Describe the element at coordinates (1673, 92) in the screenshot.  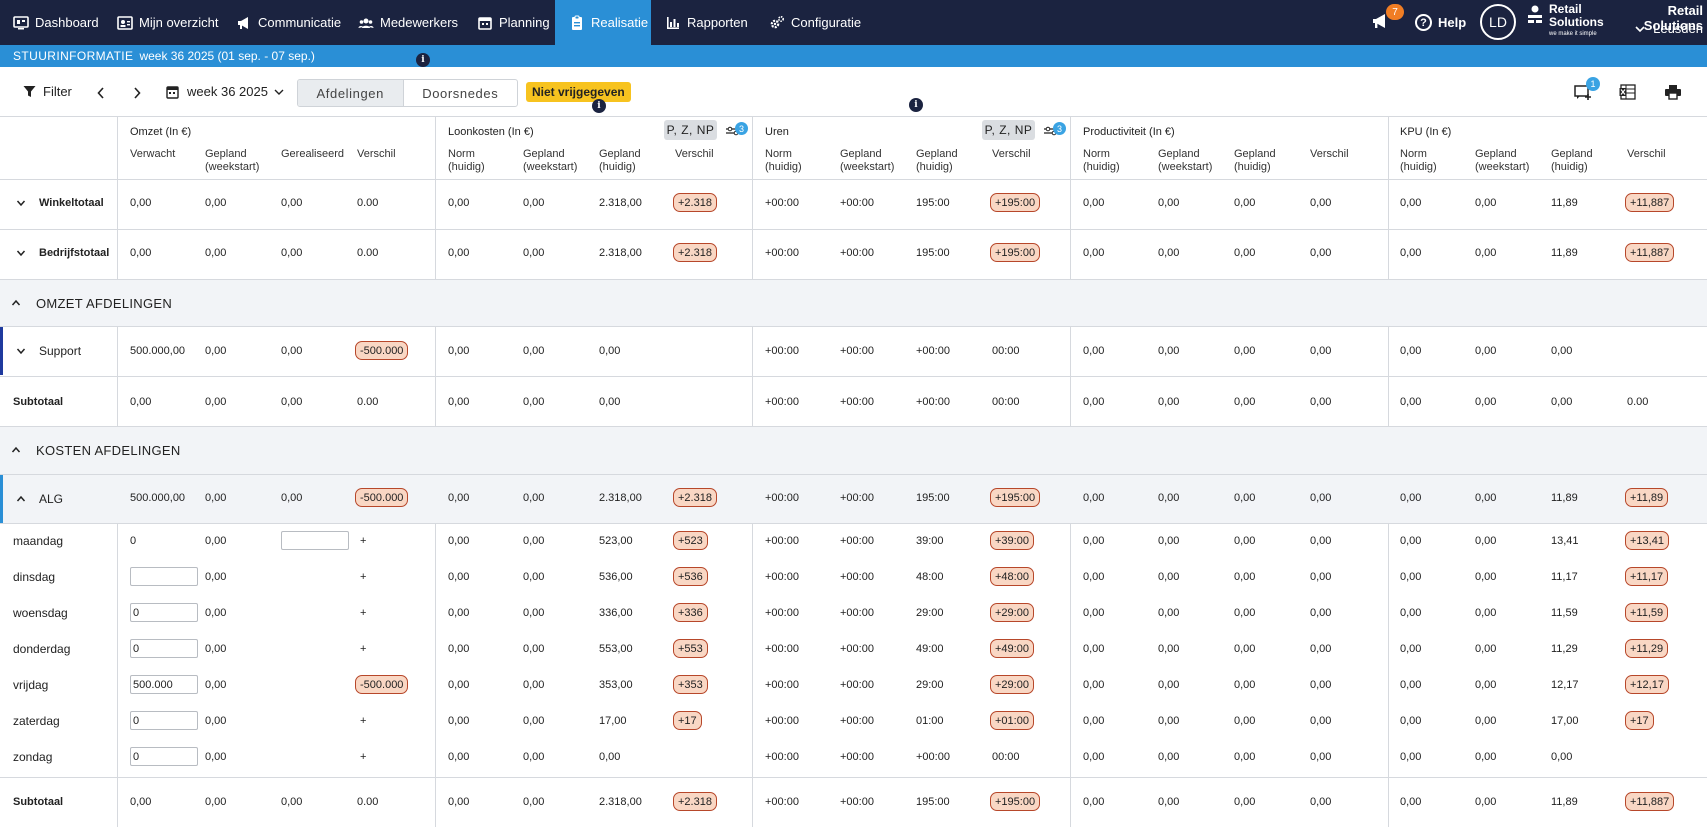
I see `print-icon` at that location.